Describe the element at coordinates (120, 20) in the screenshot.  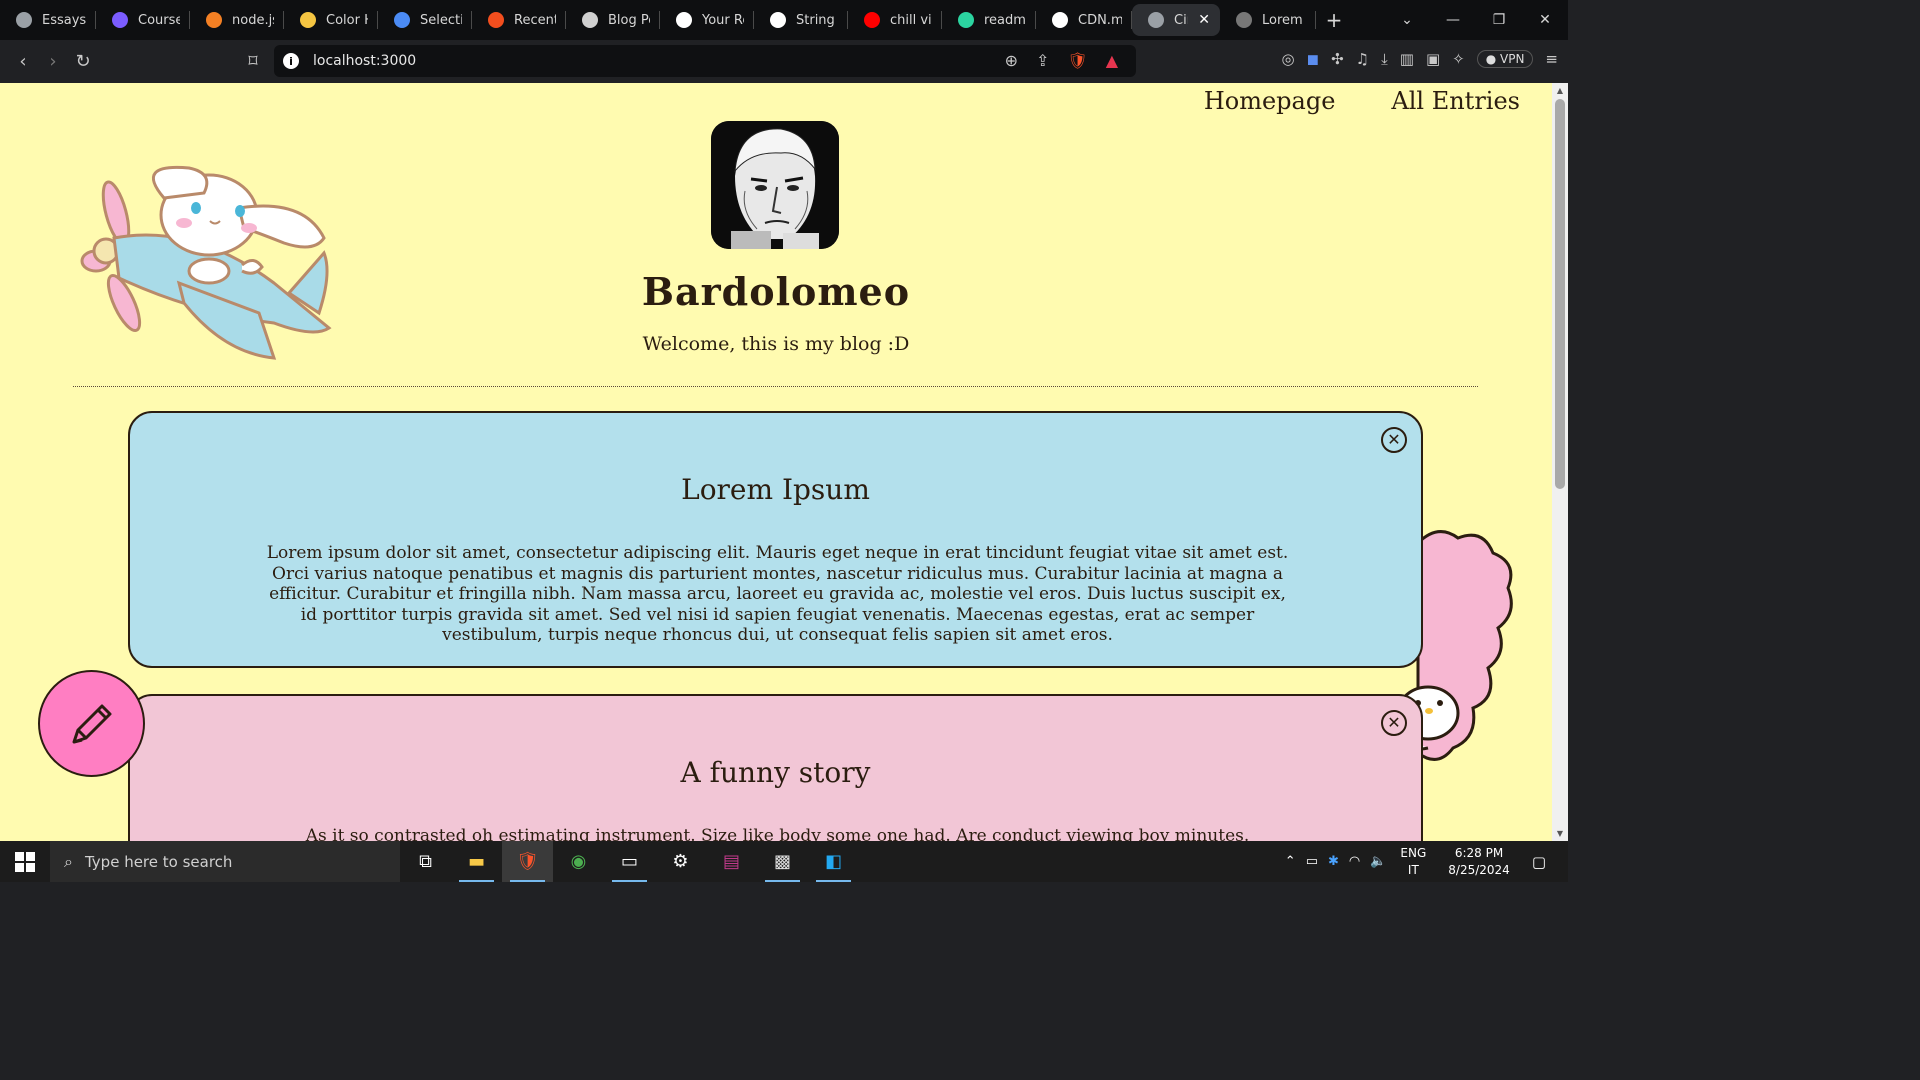
I see `course-icon` at that location.